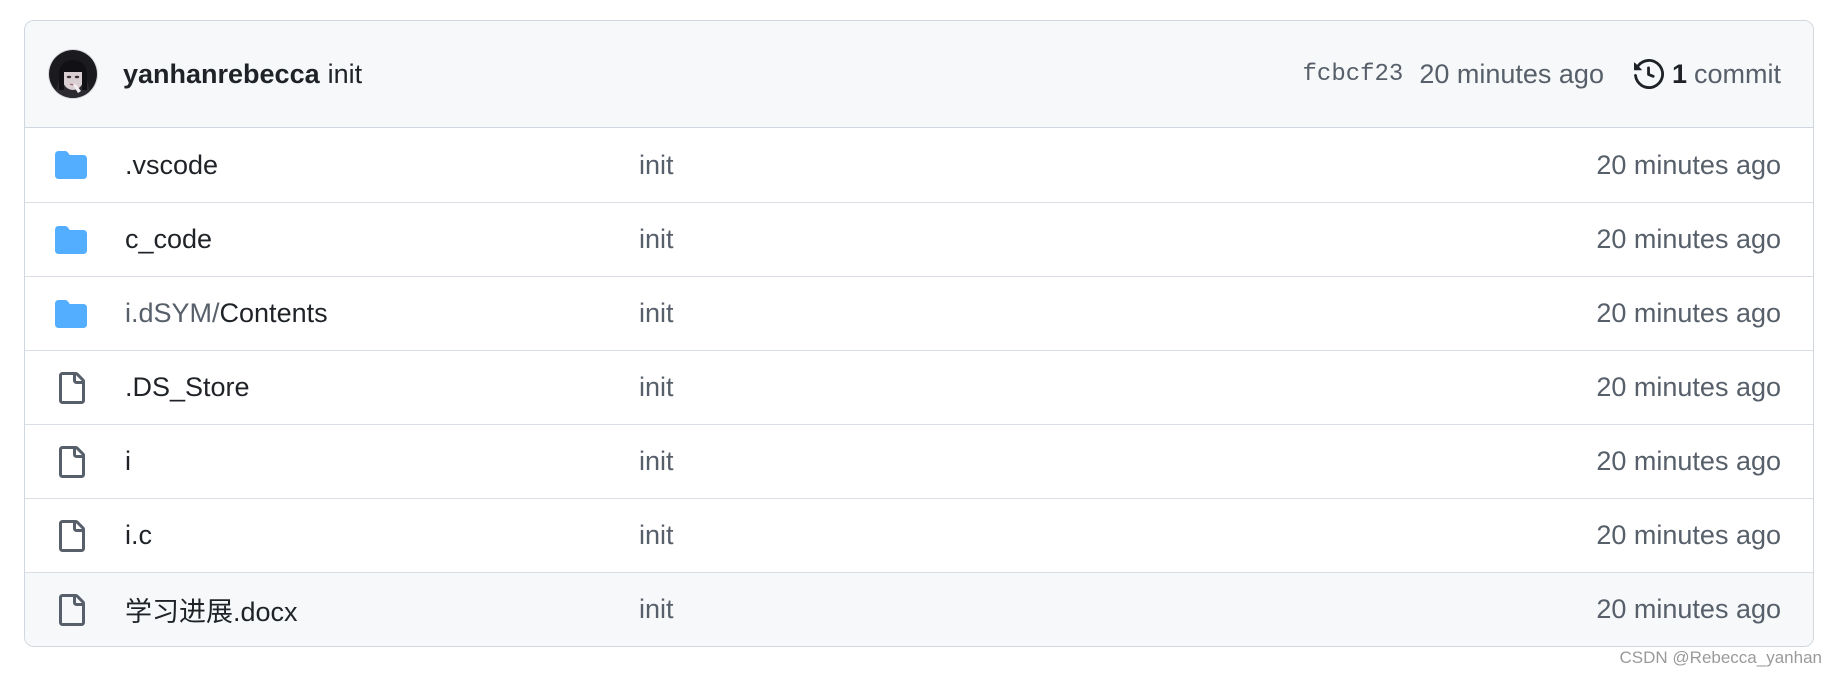  What do you see at coordinates (382, 387) in the screenshot?
I see `file-name-link: .DS_Store` at bounding box center [382, 387].